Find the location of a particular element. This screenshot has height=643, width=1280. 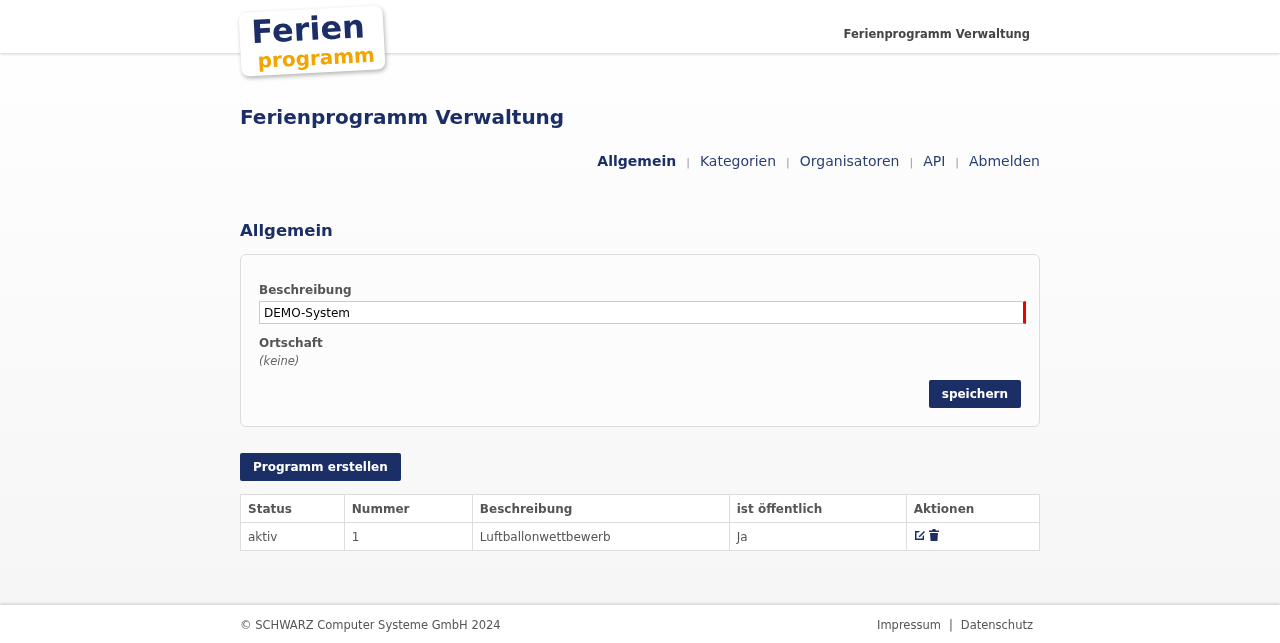

footer-link: Impressum is located at coordinates (909, 625).